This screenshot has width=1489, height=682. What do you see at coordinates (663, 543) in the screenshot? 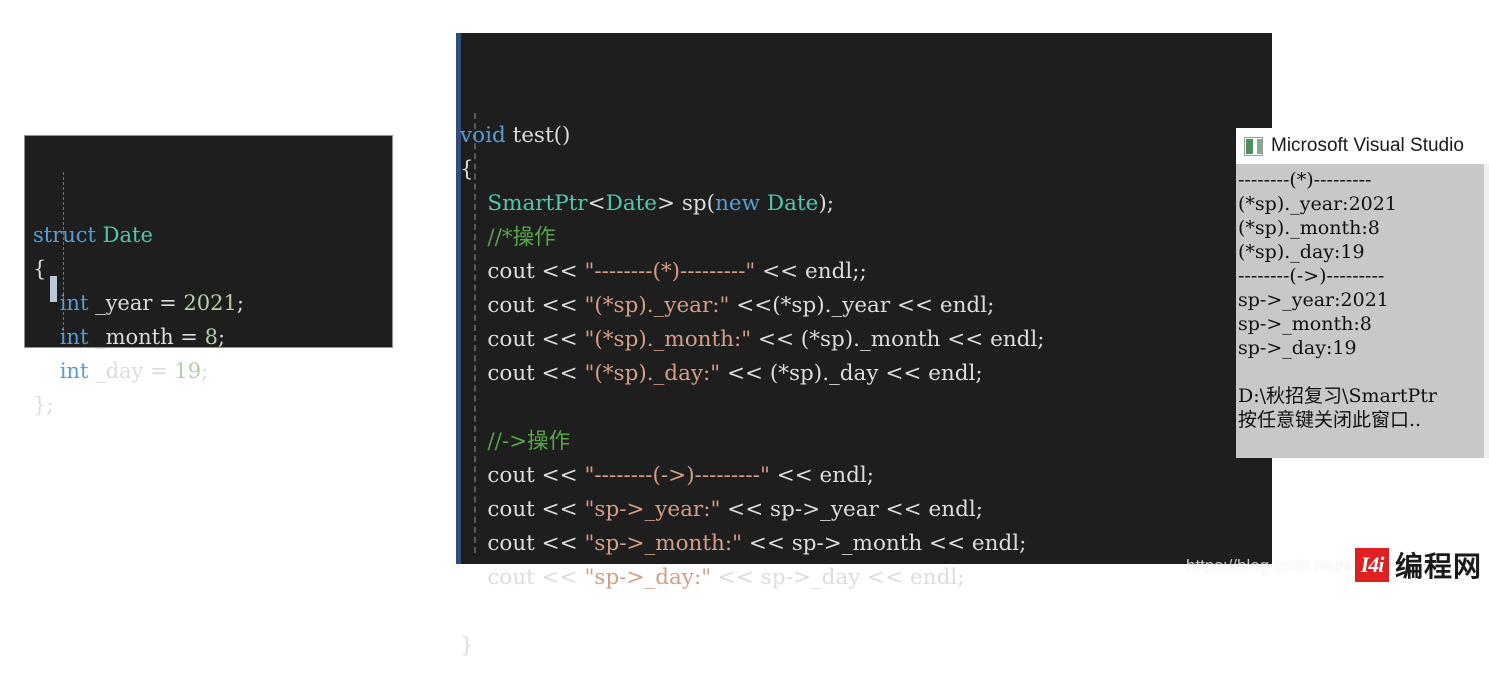
I see `code-token: "sp->_month:"` at bounding box center [663, 543].